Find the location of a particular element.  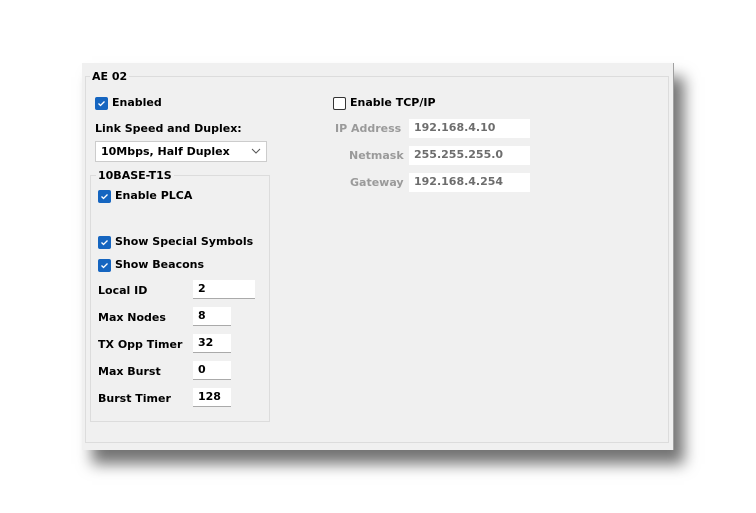

link-speed-value: 10Mbps, Half Duplex is located at coordinates (165, 151).